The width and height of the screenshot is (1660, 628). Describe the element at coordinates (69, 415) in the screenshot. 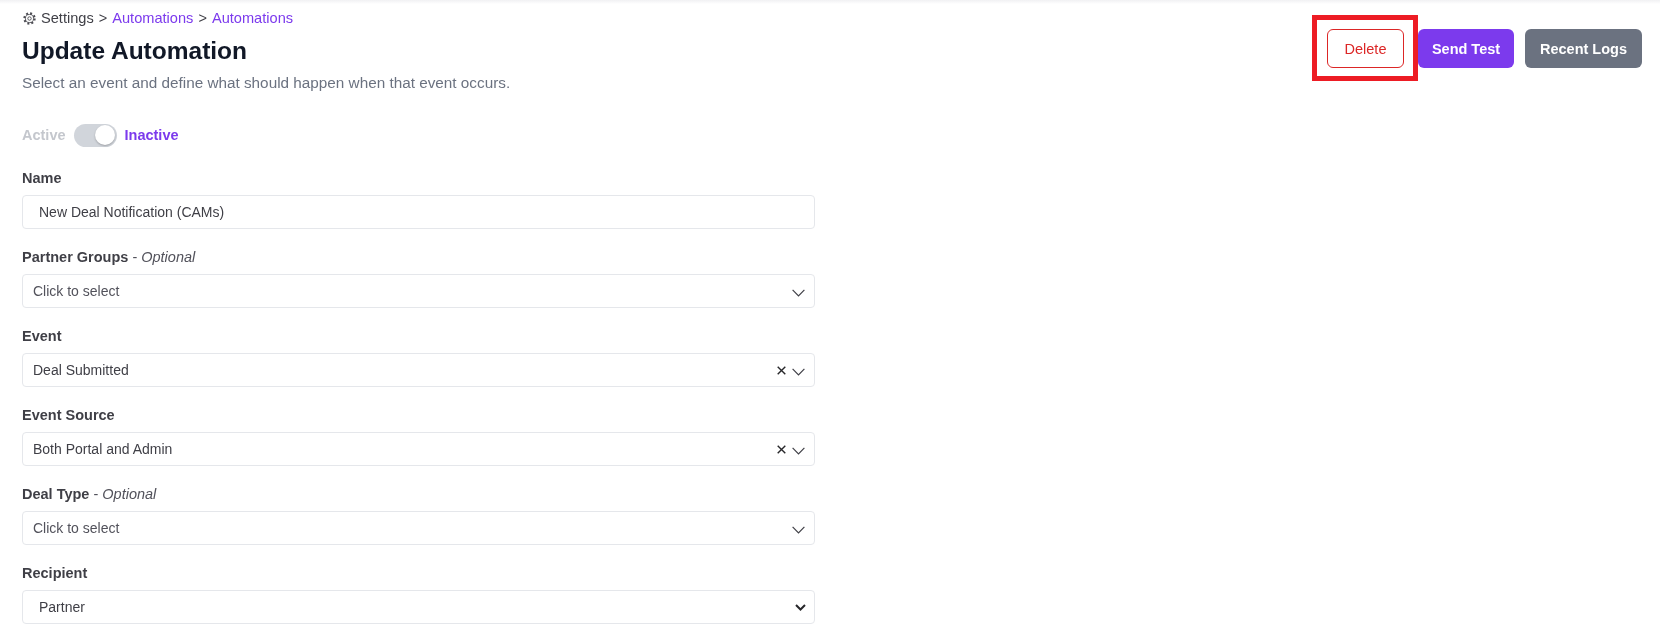

I see `field-label: Event Source` at that location.